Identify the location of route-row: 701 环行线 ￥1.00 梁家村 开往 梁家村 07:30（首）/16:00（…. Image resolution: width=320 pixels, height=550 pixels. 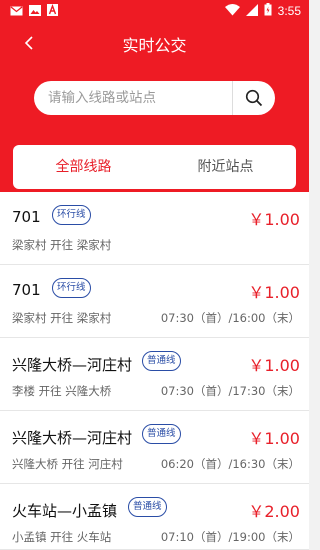
(154, 301).